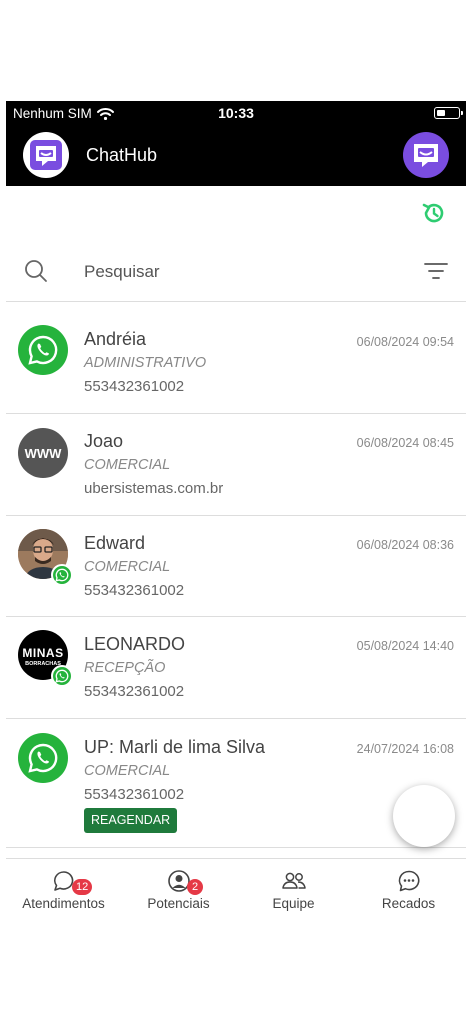 The image size is (472, 1024). I want to click on tab-label: Recados, so click(408, 903).